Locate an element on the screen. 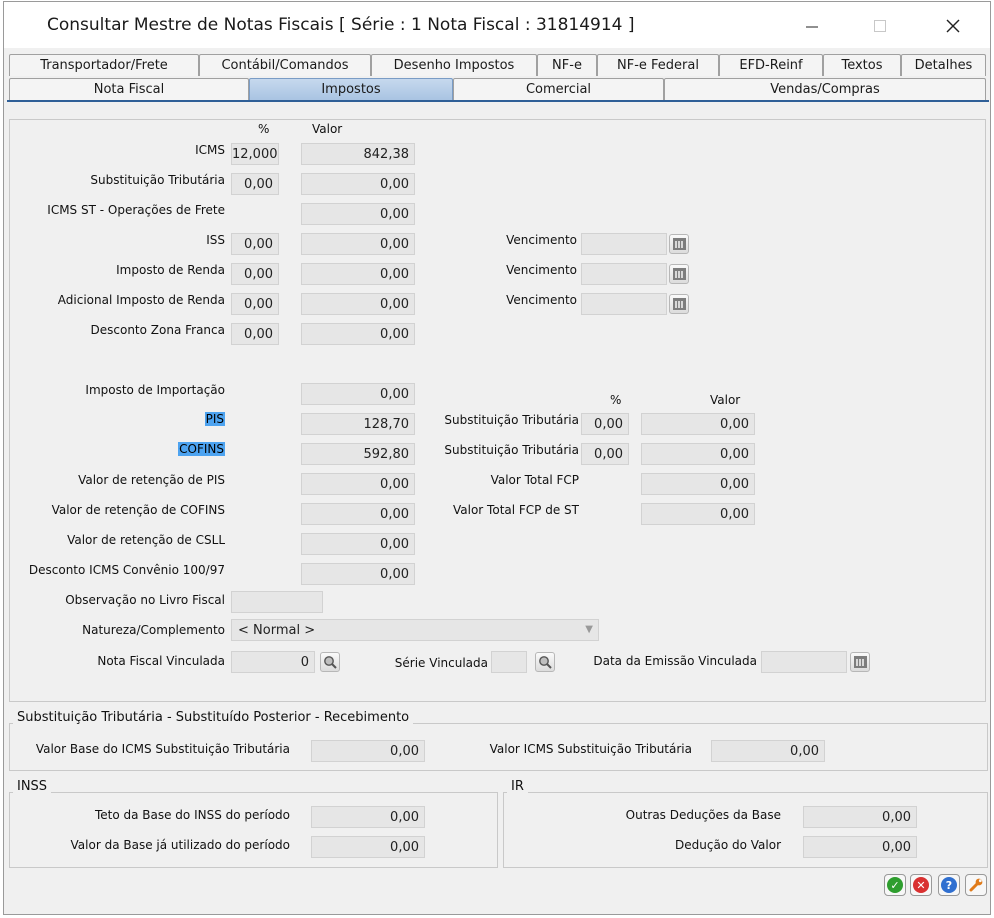  data-emissao-label: Data da Emissão Vinculada is located at coordinates (675, 661).